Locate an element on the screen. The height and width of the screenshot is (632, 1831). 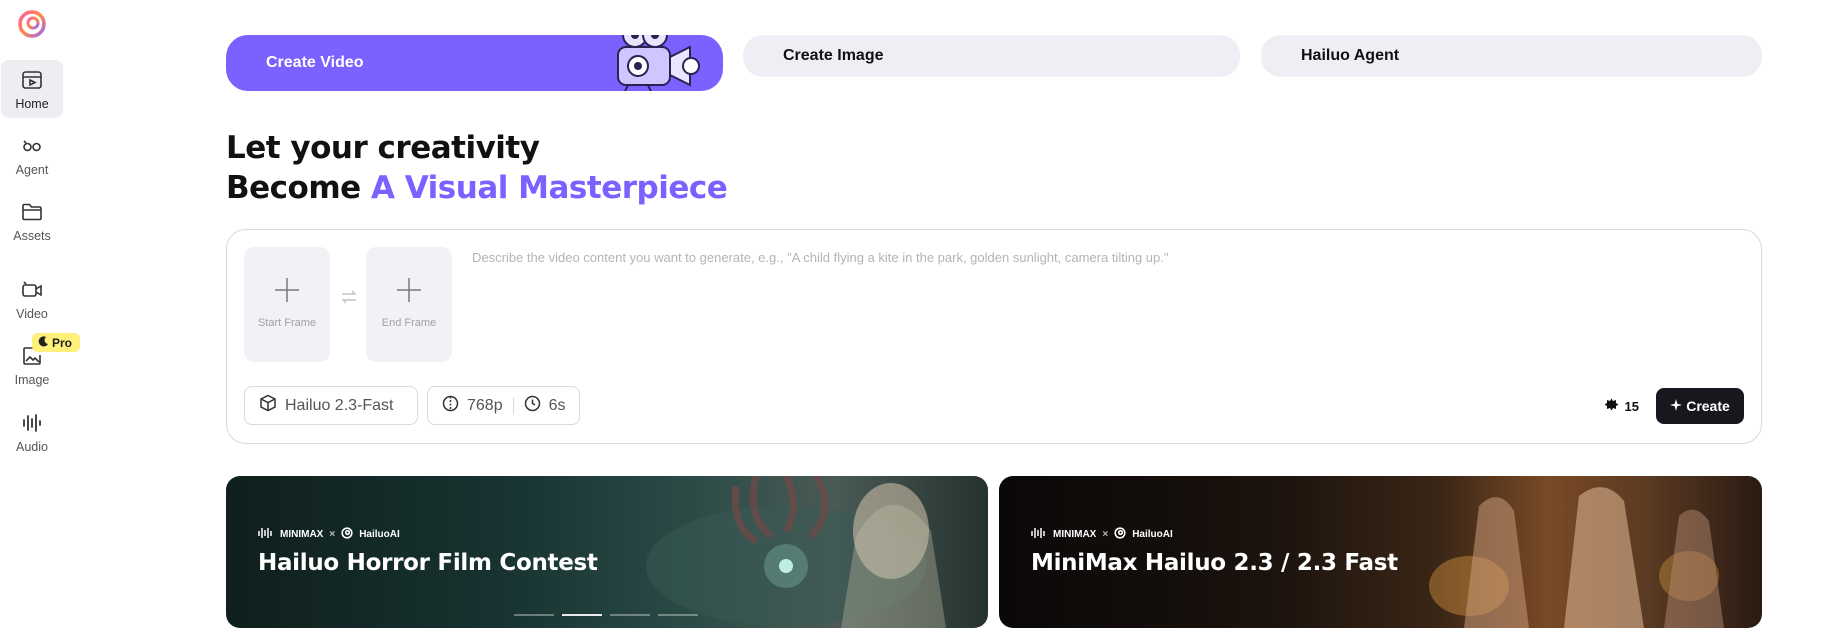
folder-icon is located at coordinates (32, 212).